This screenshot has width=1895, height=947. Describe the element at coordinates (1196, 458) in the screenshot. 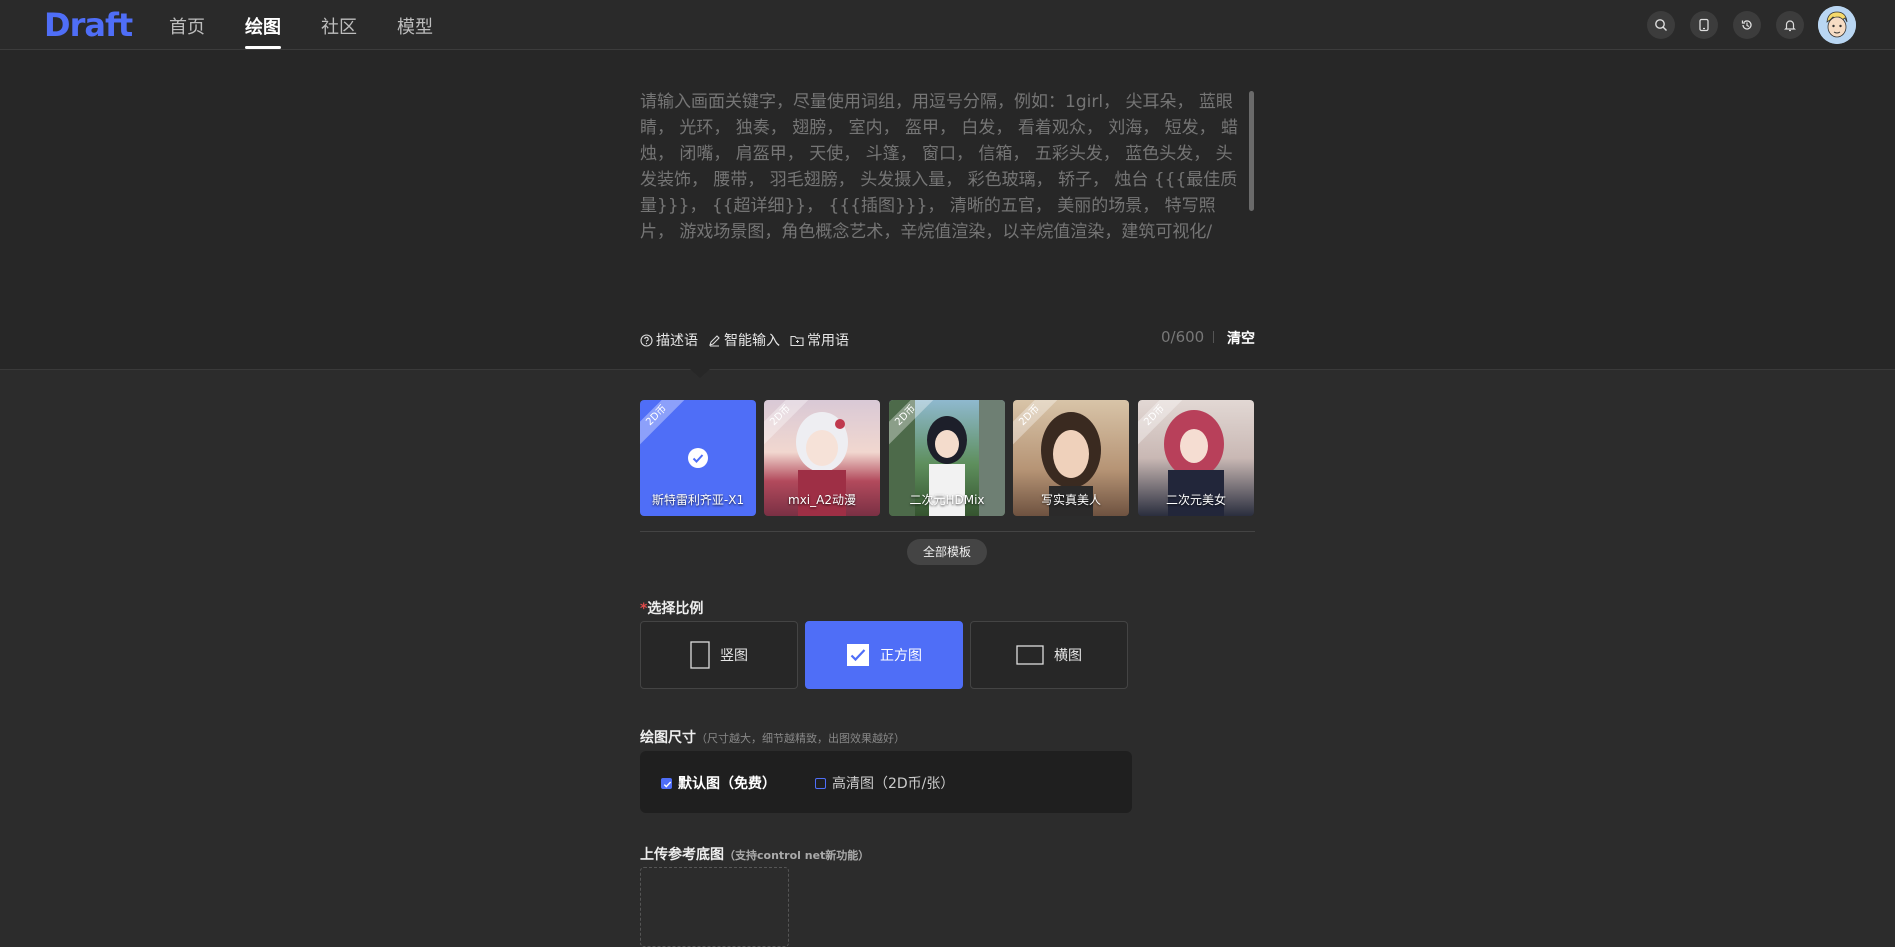

I see `template-card: 2D币 二次元美女` at that location.